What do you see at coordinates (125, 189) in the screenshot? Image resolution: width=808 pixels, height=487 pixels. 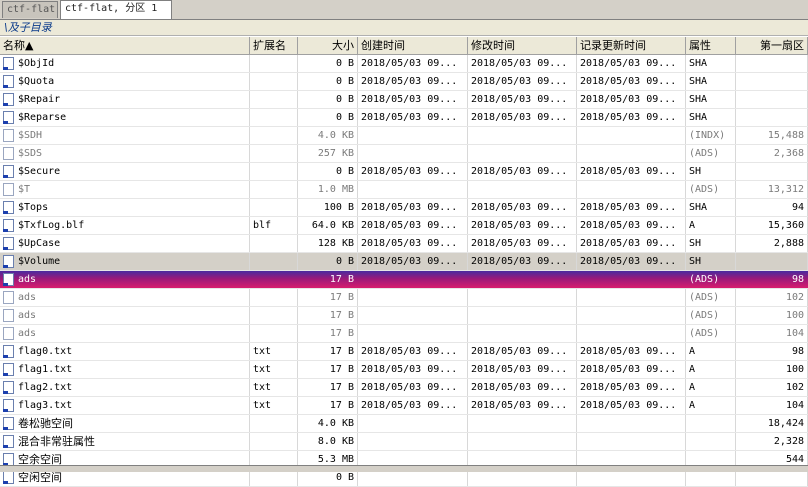 I see `cell-name: $T` at bounding box center [125, 189].